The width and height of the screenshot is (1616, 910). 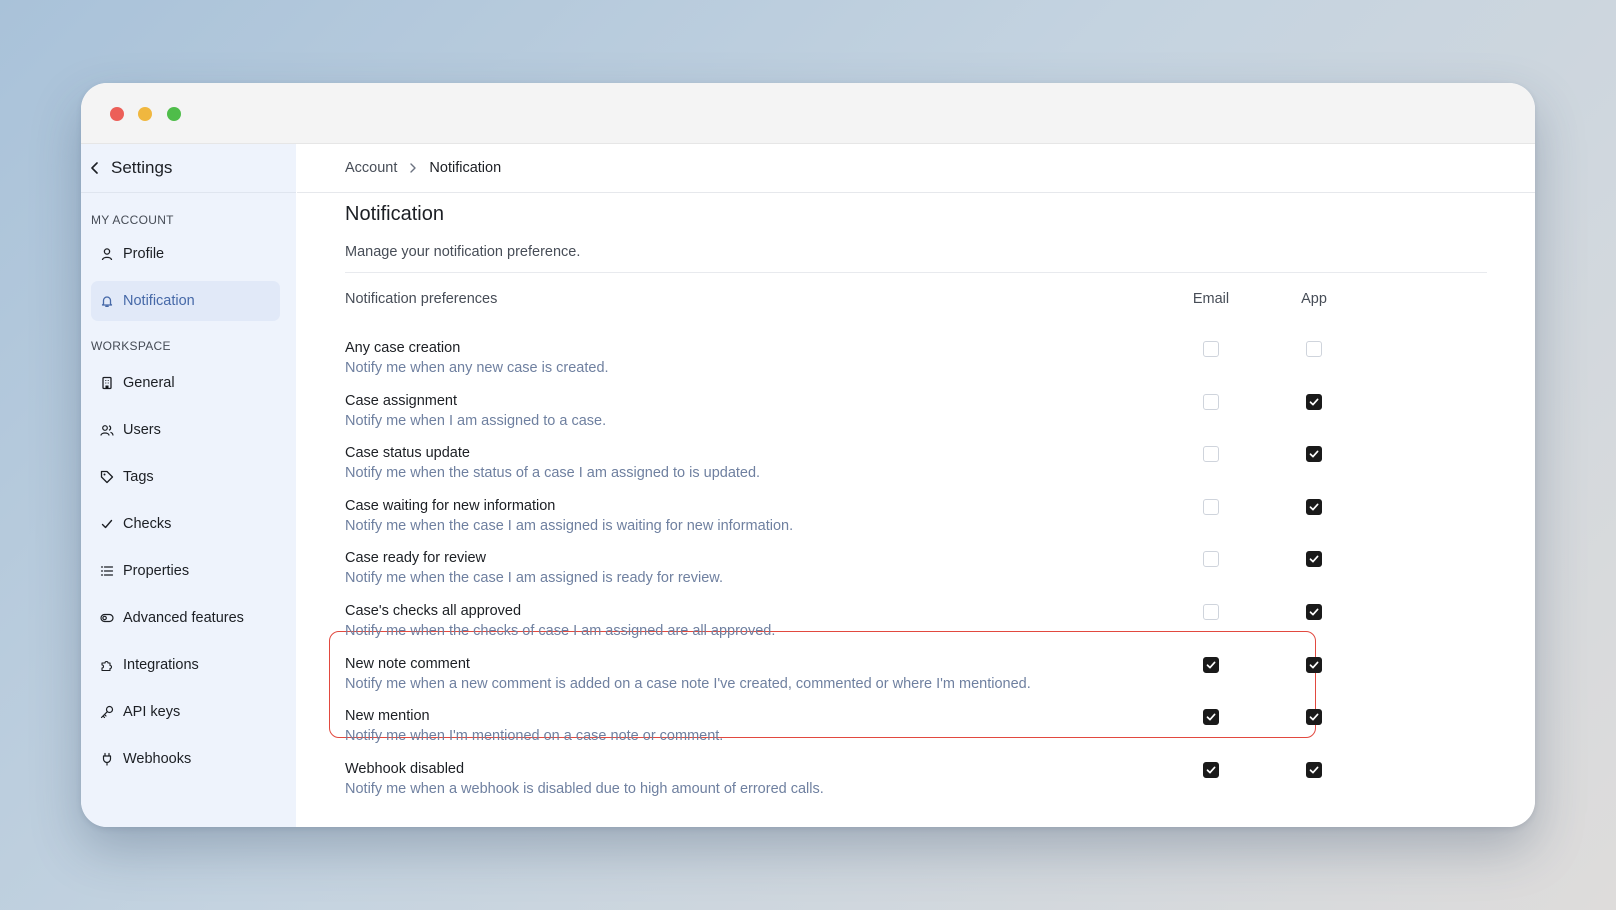 I want to click on bell-icon, so click(x=107, y=301).